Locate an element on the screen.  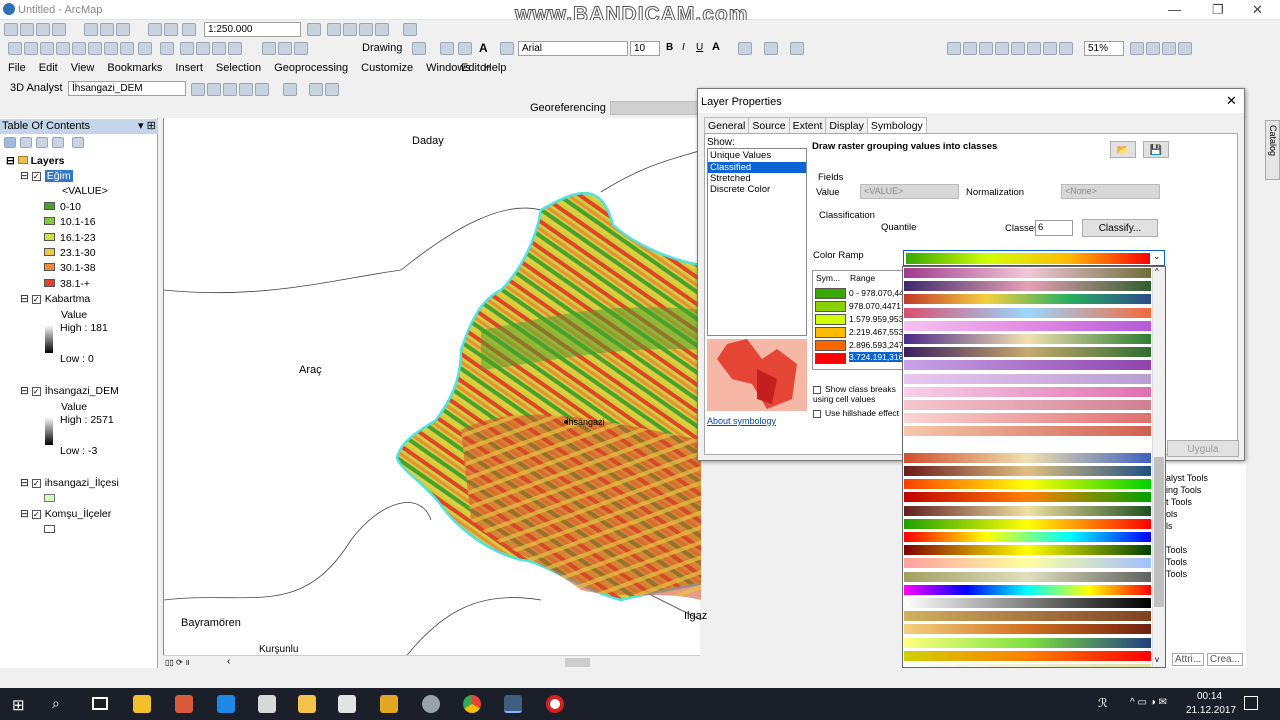
about-symbology-link: About symbology is located at coordinates (741, 421).